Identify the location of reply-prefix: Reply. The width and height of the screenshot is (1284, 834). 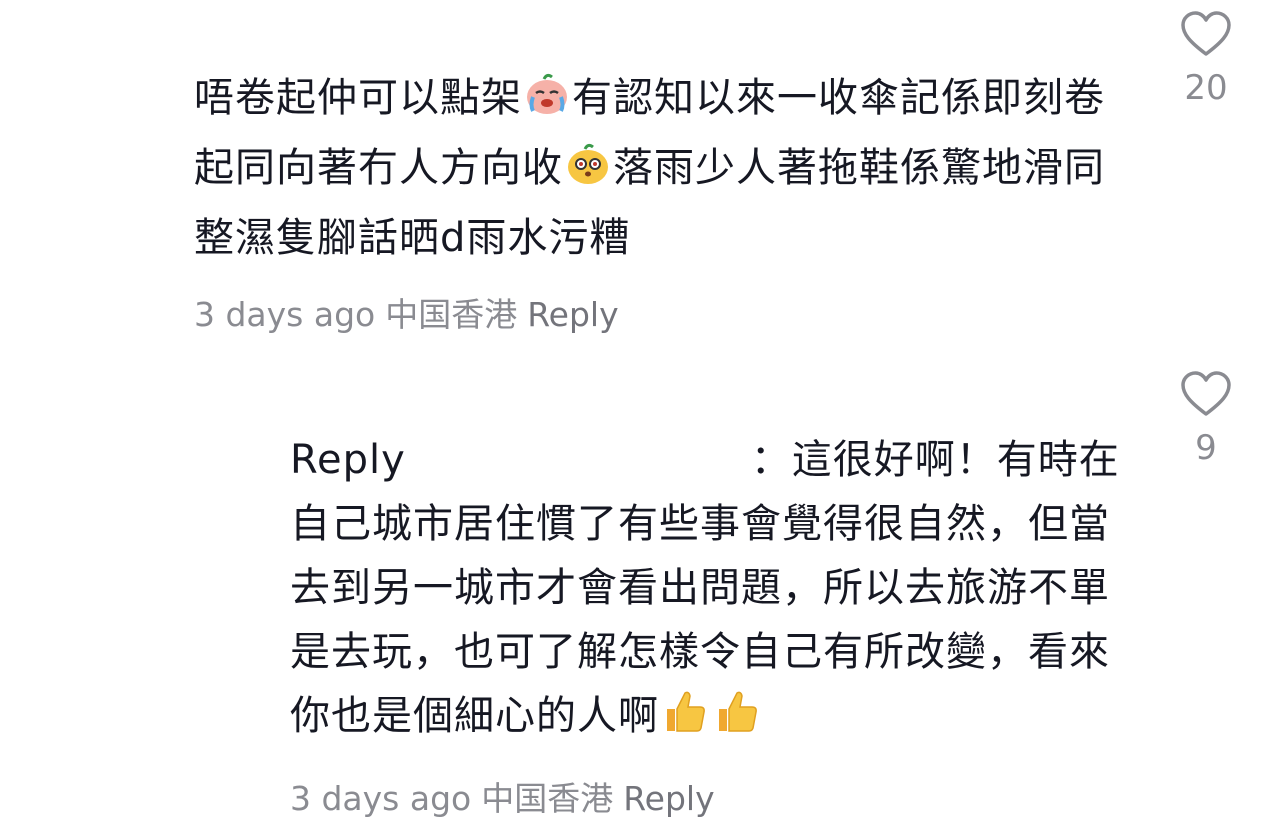
(348, 460).